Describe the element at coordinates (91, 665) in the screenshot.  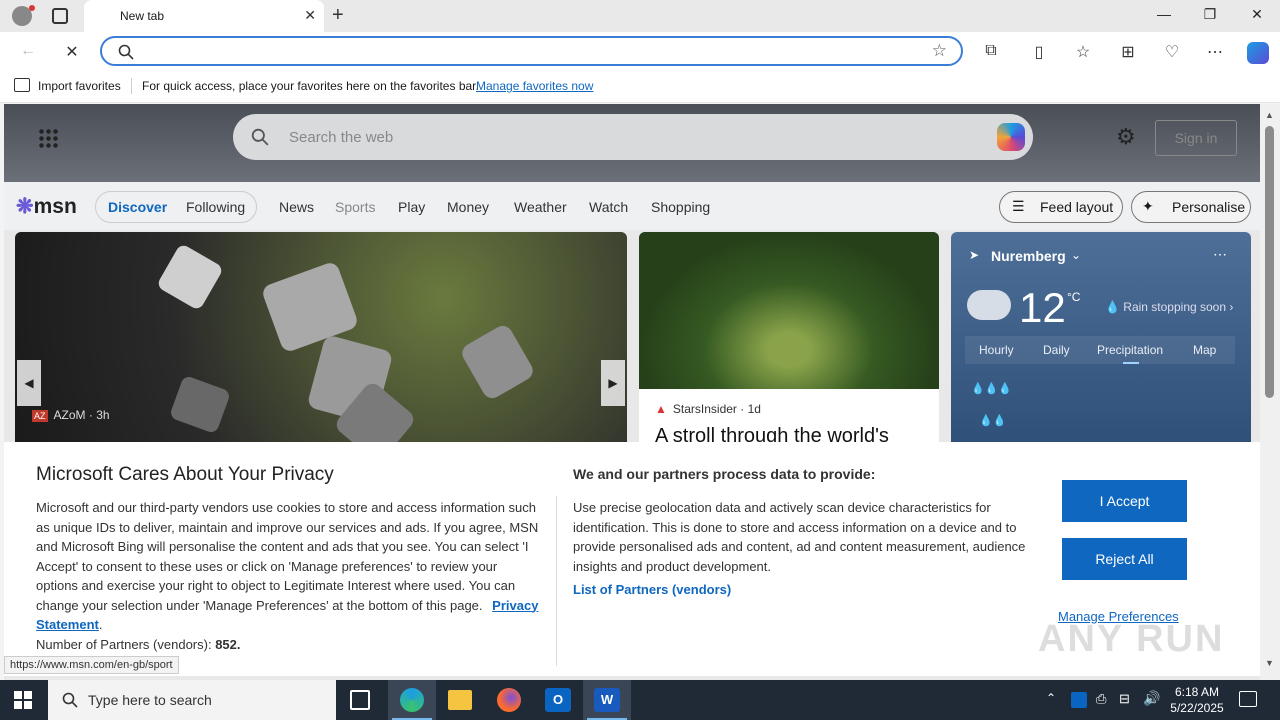
I see `status-bar-url: https://www.msn.com/en-gb/sport` at that location.